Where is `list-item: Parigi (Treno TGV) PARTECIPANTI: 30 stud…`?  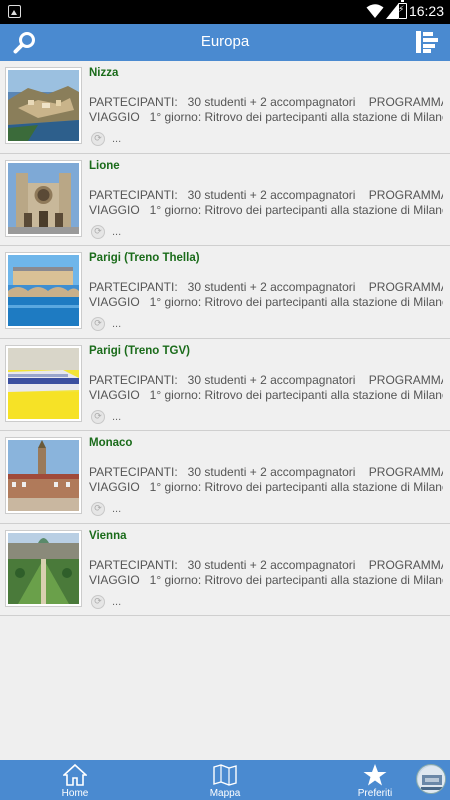
list-item: Parigi (Treno TGV) PARTECIPANTI: 30 stud… is located at coordinates (225, 384).